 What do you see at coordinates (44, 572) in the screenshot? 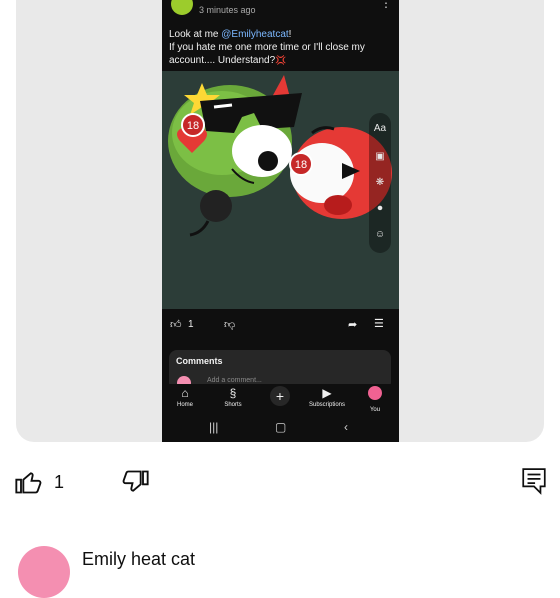
I see `author-avatar` at bounding box center [44, 572].